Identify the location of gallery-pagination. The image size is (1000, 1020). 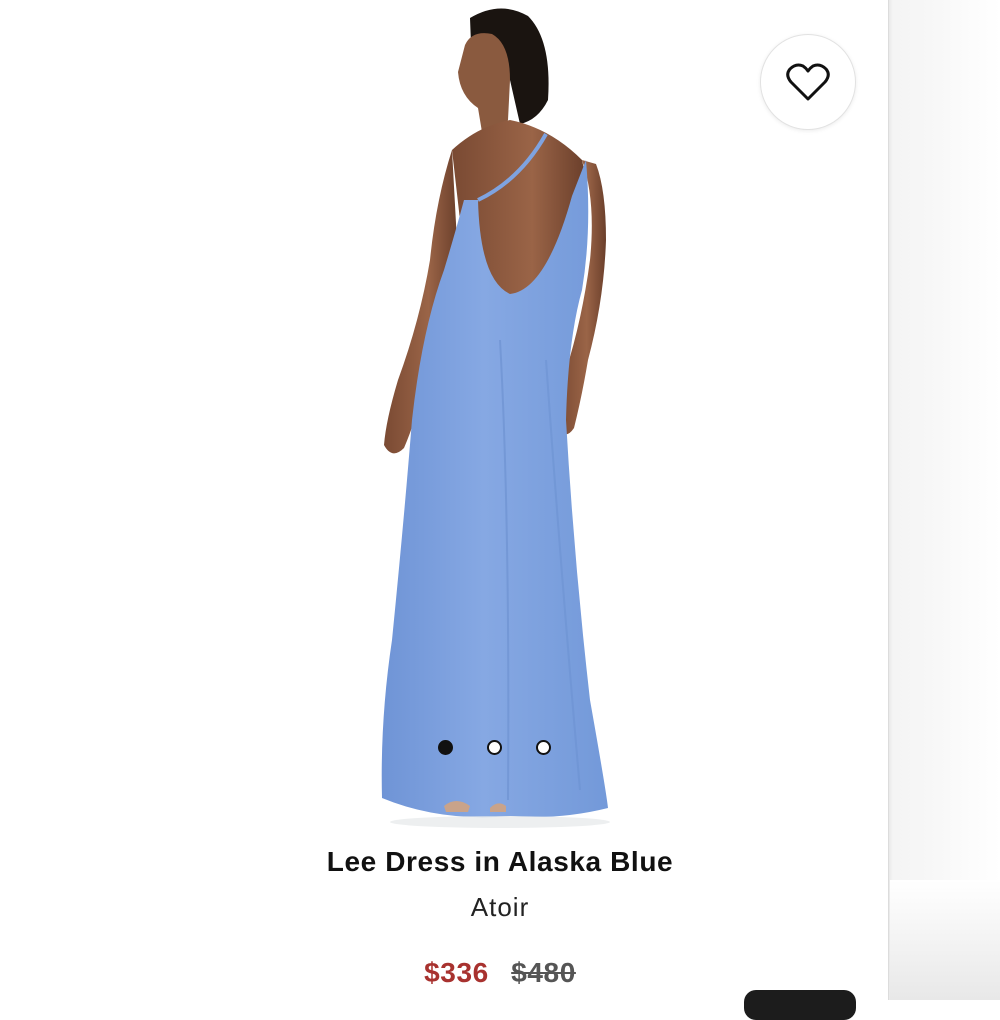
(494, 747).